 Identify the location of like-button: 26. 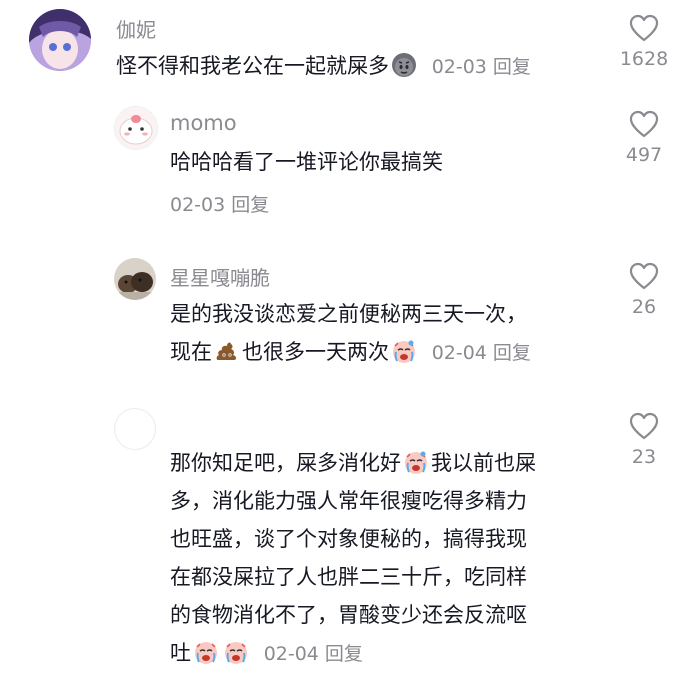
(644, 290).